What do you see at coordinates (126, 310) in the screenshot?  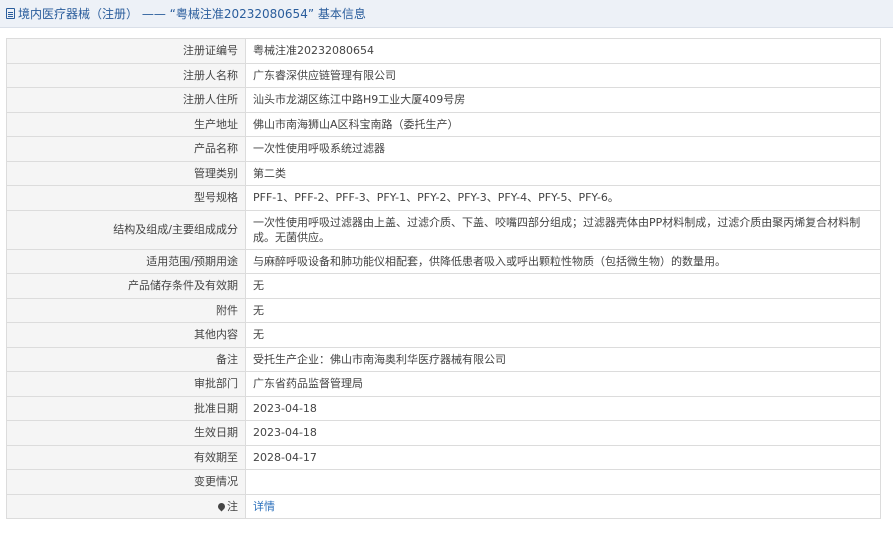 I see `row-label: 附件` at bounding box center [126, 310].